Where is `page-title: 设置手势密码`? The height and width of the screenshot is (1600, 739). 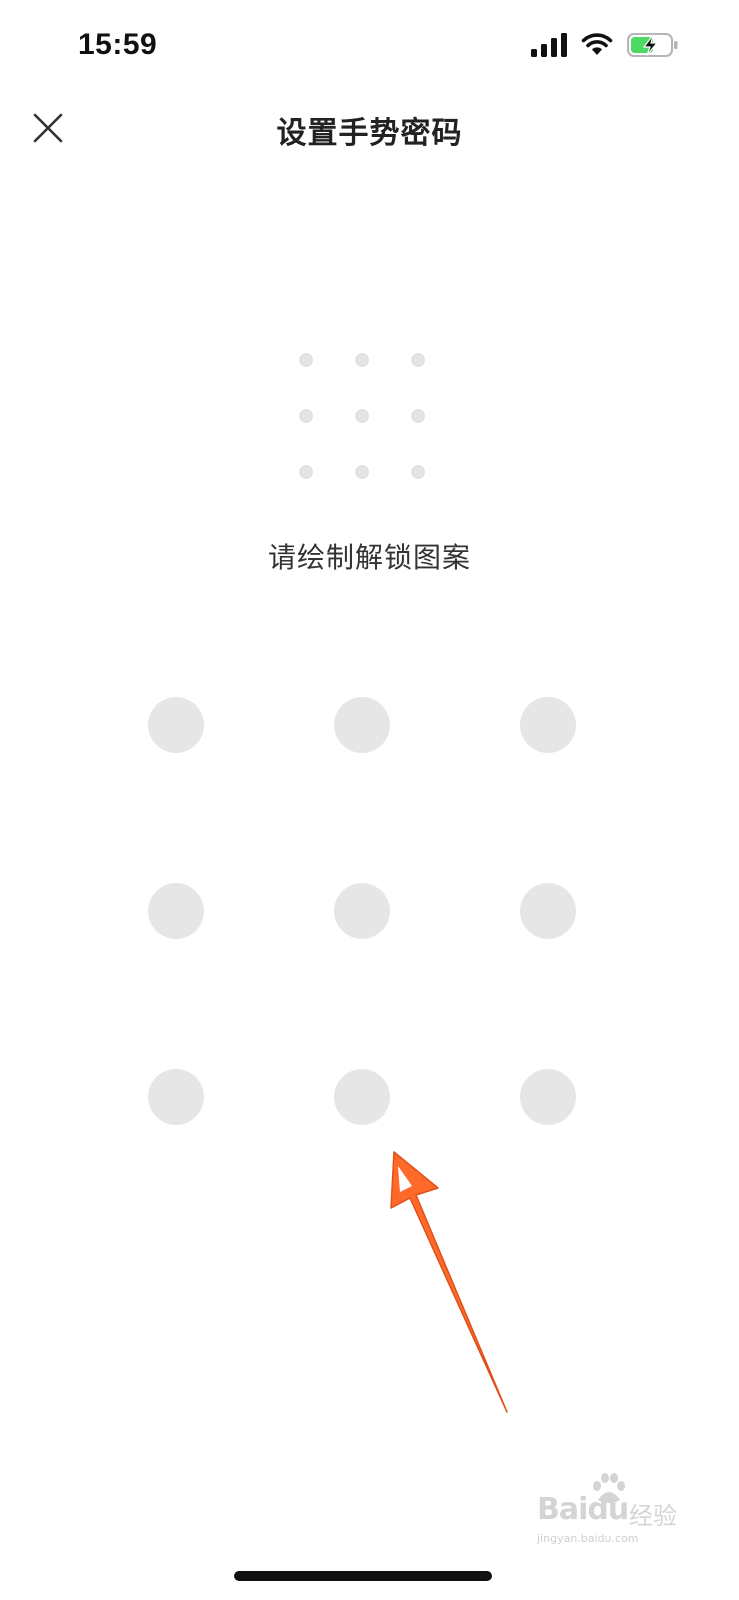
page-title: 设置手势密码 is located at coordinates (369, 133).